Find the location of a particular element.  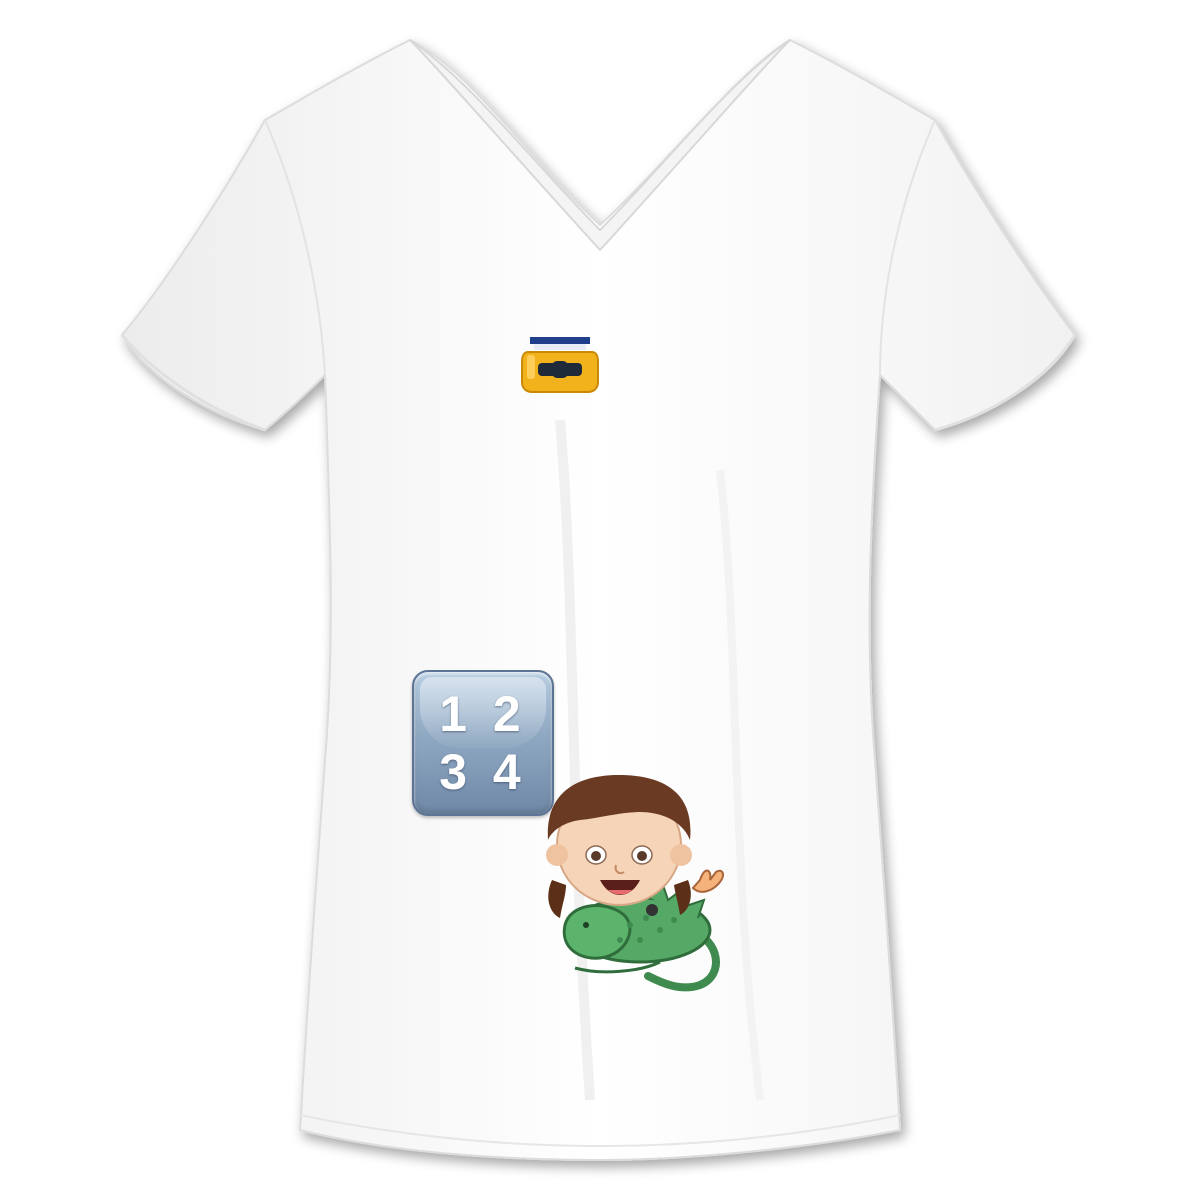

numbers-row-bottom: 3 4 is located at coordinates (483, 772).